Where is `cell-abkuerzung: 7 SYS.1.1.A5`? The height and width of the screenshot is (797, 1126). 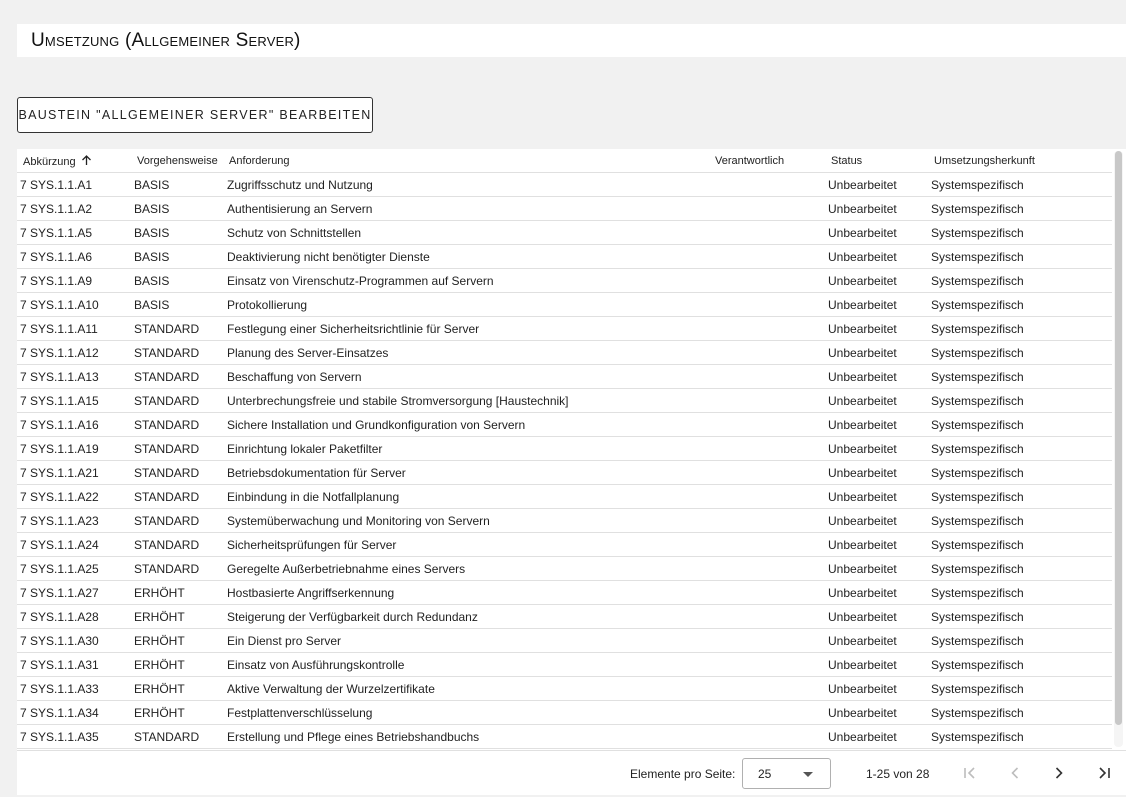 cell-abkuerzung: 7 SYS.1.1.A5 is located at coordinates (75, 232).